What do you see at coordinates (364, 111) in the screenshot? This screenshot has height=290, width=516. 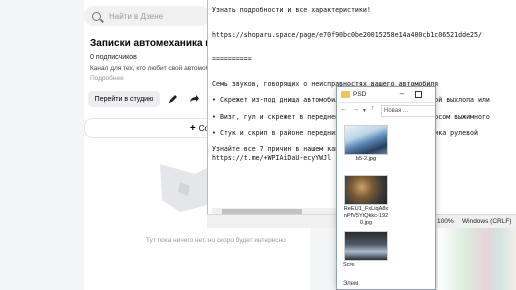 I see `chevron-down-icon: ▼` at bounding box center [364, 111].